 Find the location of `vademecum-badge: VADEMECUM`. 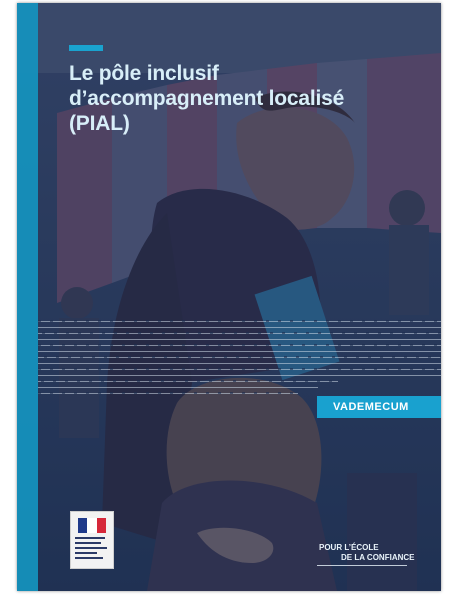

vademecum-badge: VADEMECUM is located at coordinates (379, 407).